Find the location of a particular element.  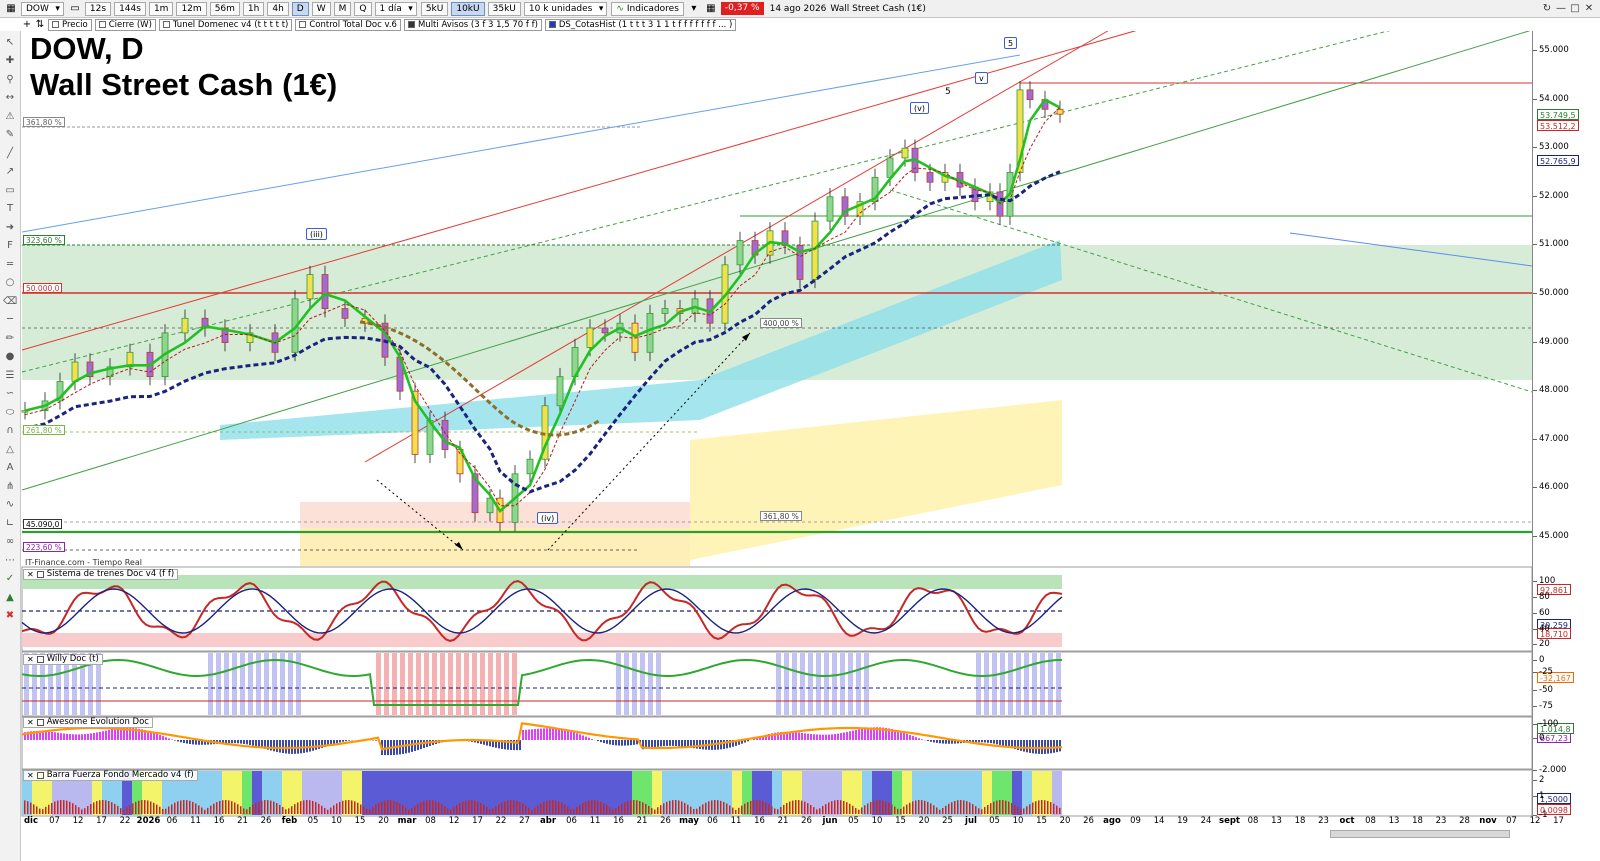

indicator-chip: Multi Avisos (3 f 3 1,5 70 f f) is located at coordinates (472, 24).